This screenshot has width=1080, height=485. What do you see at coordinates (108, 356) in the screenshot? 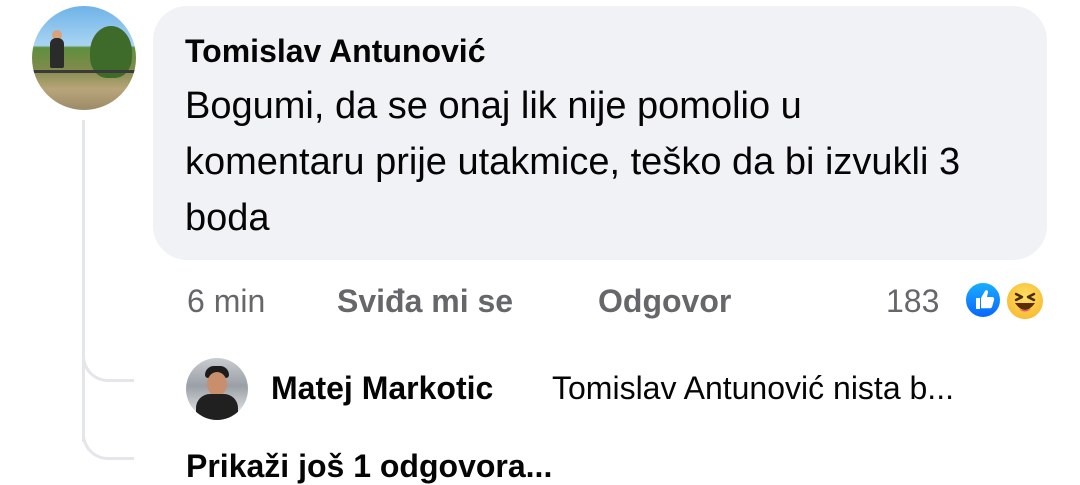
I see `thread-connector-reply` at bounding box center [108, 356].